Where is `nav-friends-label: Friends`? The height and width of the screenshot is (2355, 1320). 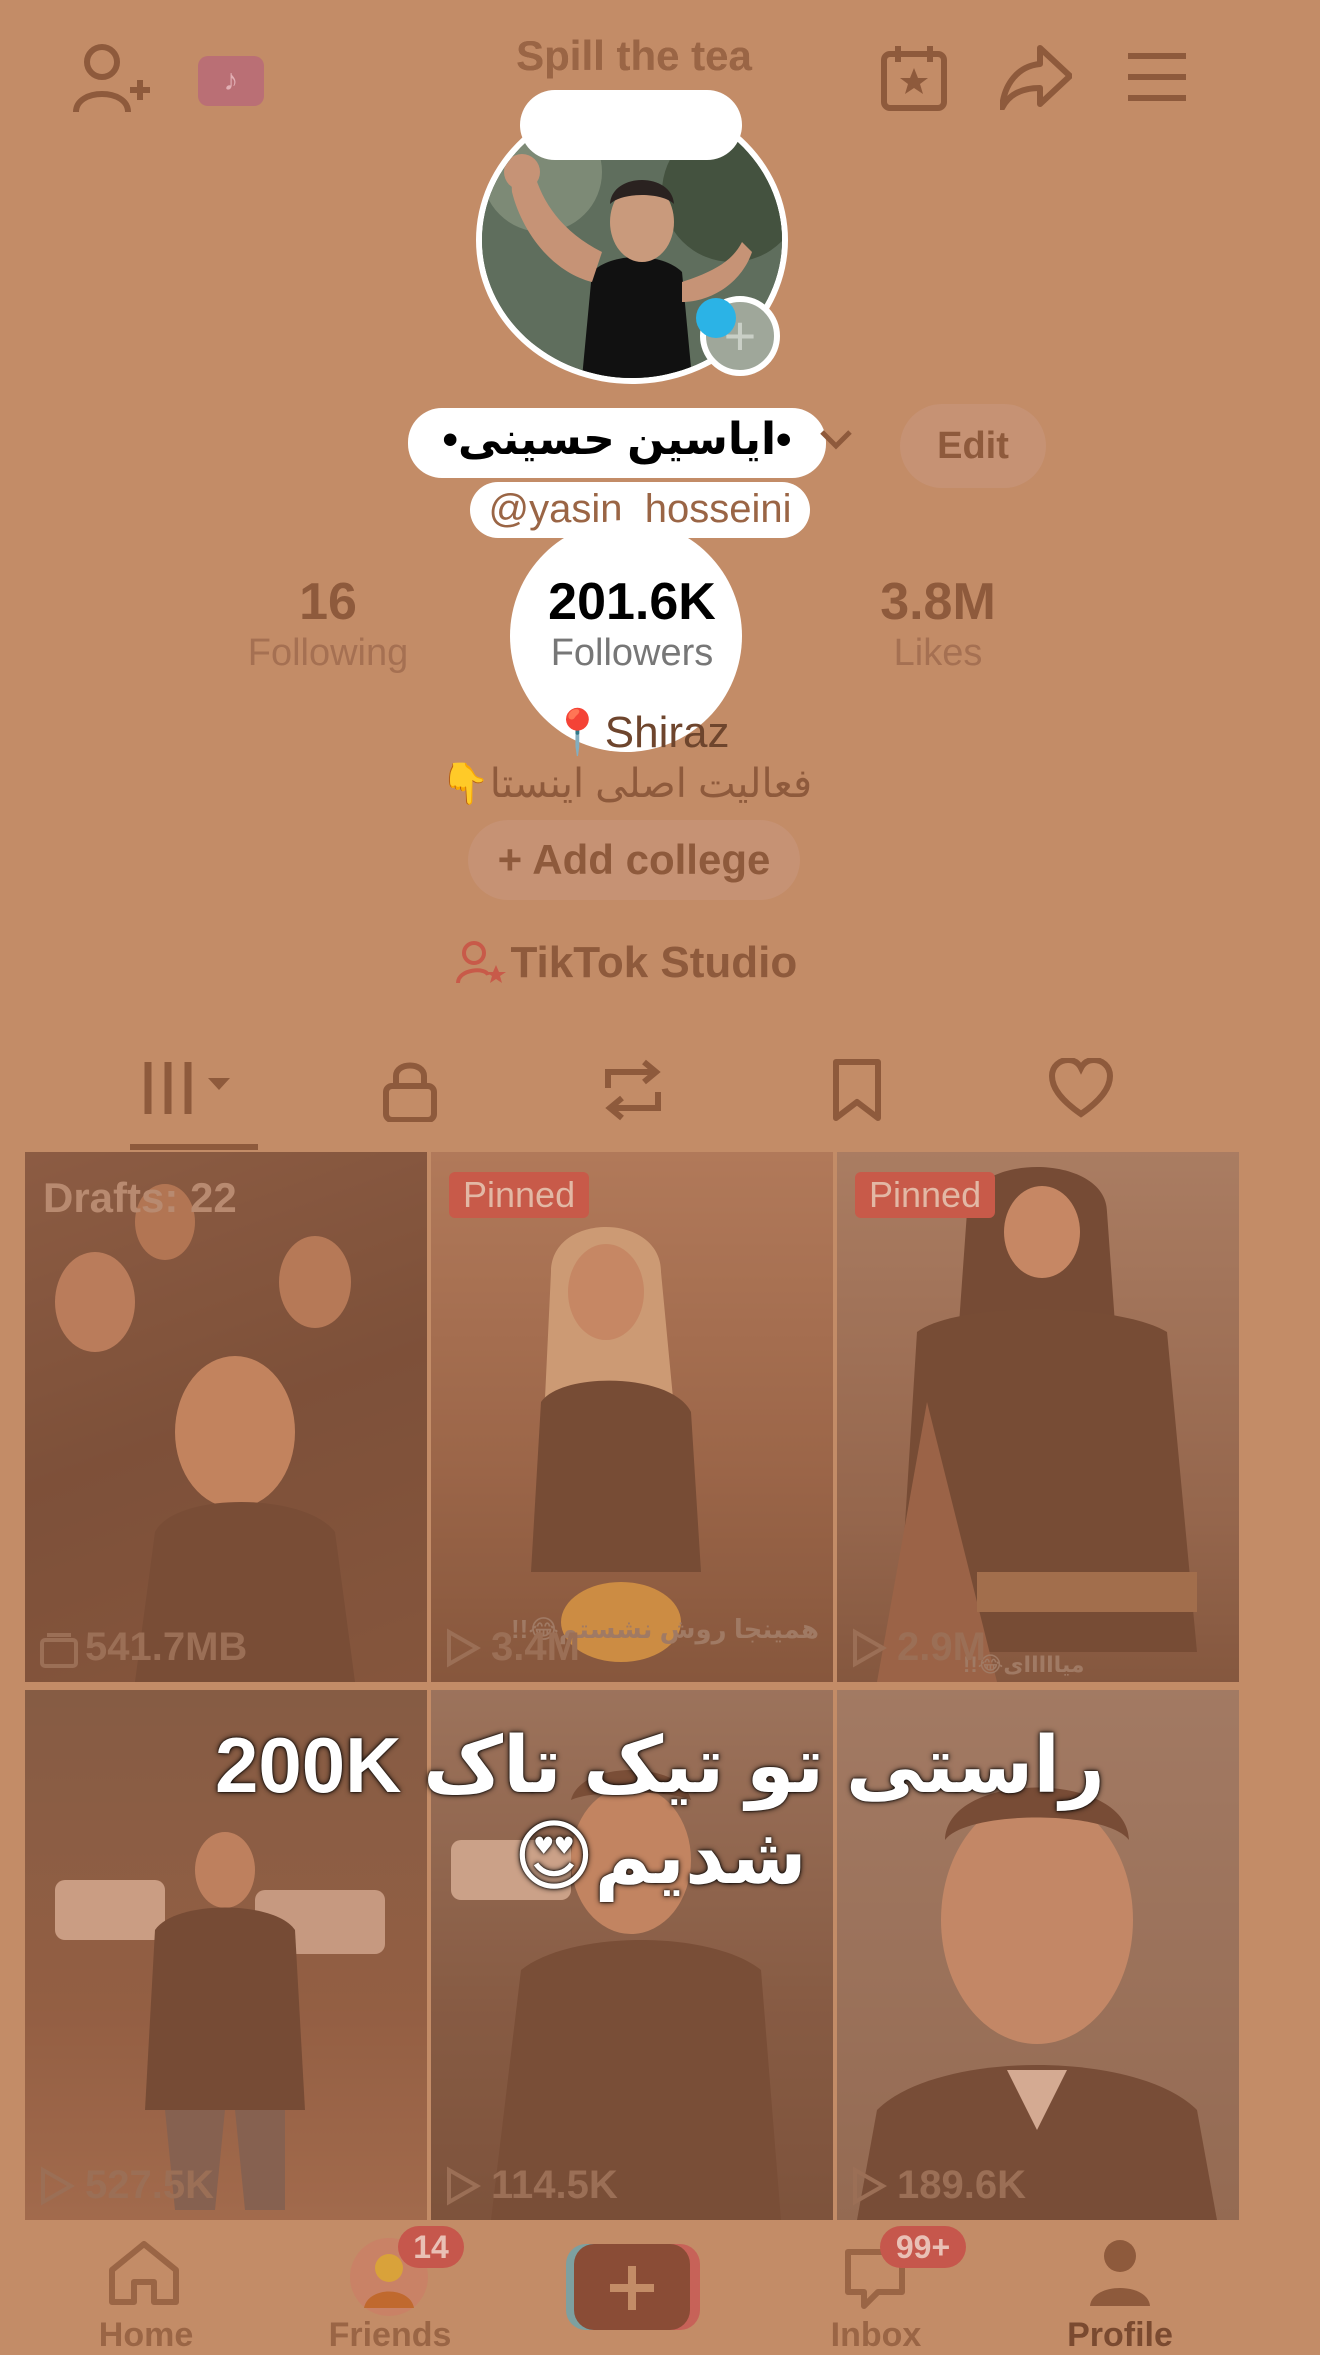
nav-friends-label: Friends is located at coordinates (390, 2335).